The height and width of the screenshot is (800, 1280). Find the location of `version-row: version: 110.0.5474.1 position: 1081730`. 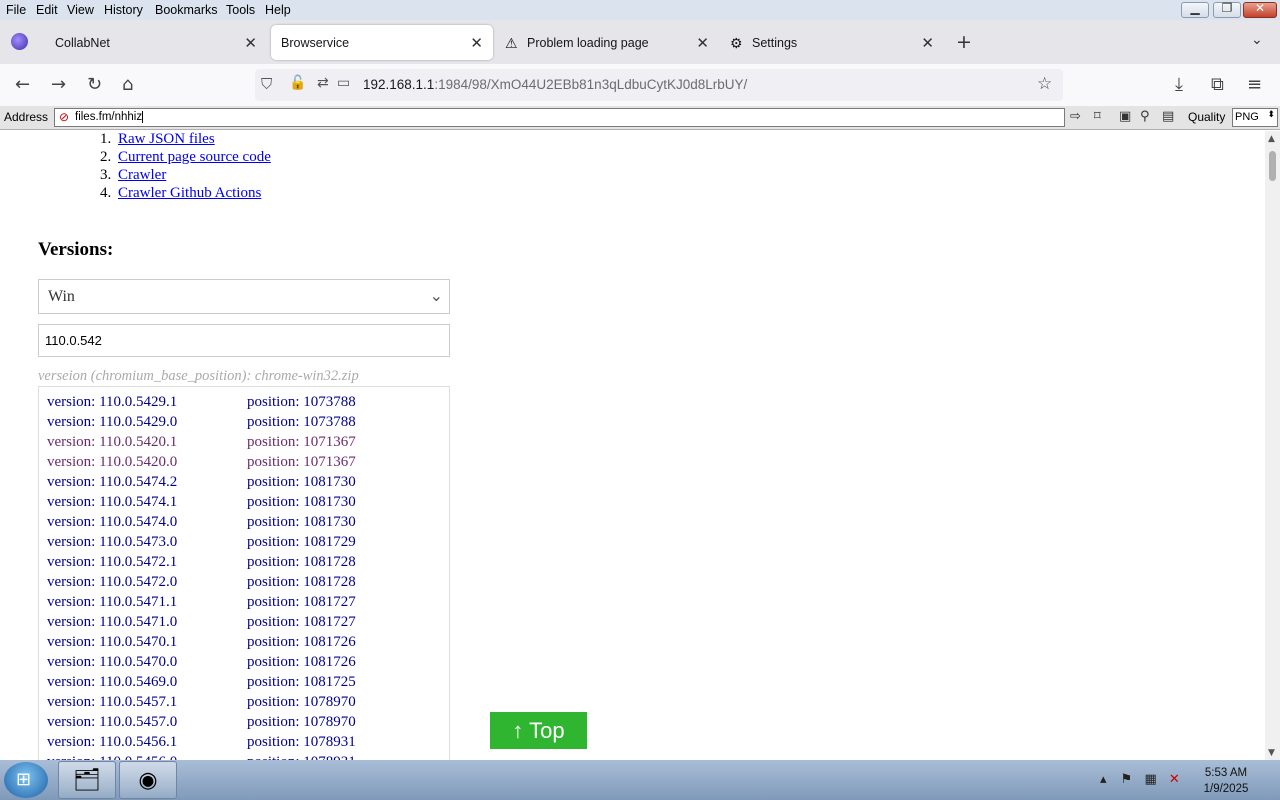

version-row: version: 110.0.5474.1 position: 1081730 is located at coordinates (201, 502).